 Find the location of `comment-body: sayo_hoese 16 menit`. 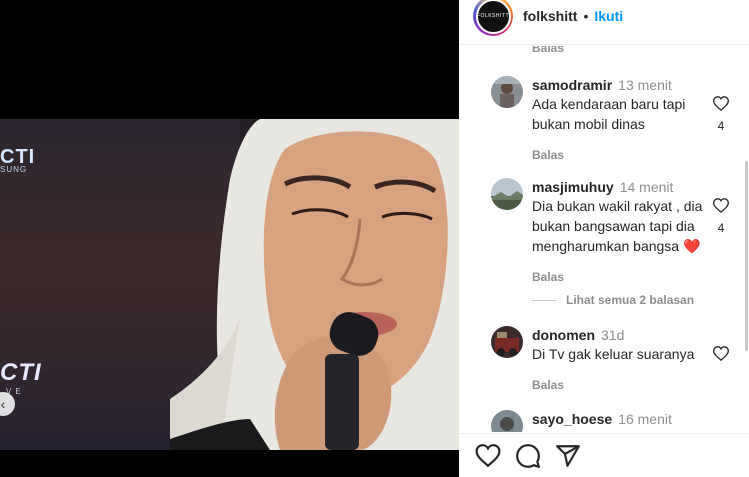

comment-body: sayo_hoese 16 menit is located at coordinates (619, 419).